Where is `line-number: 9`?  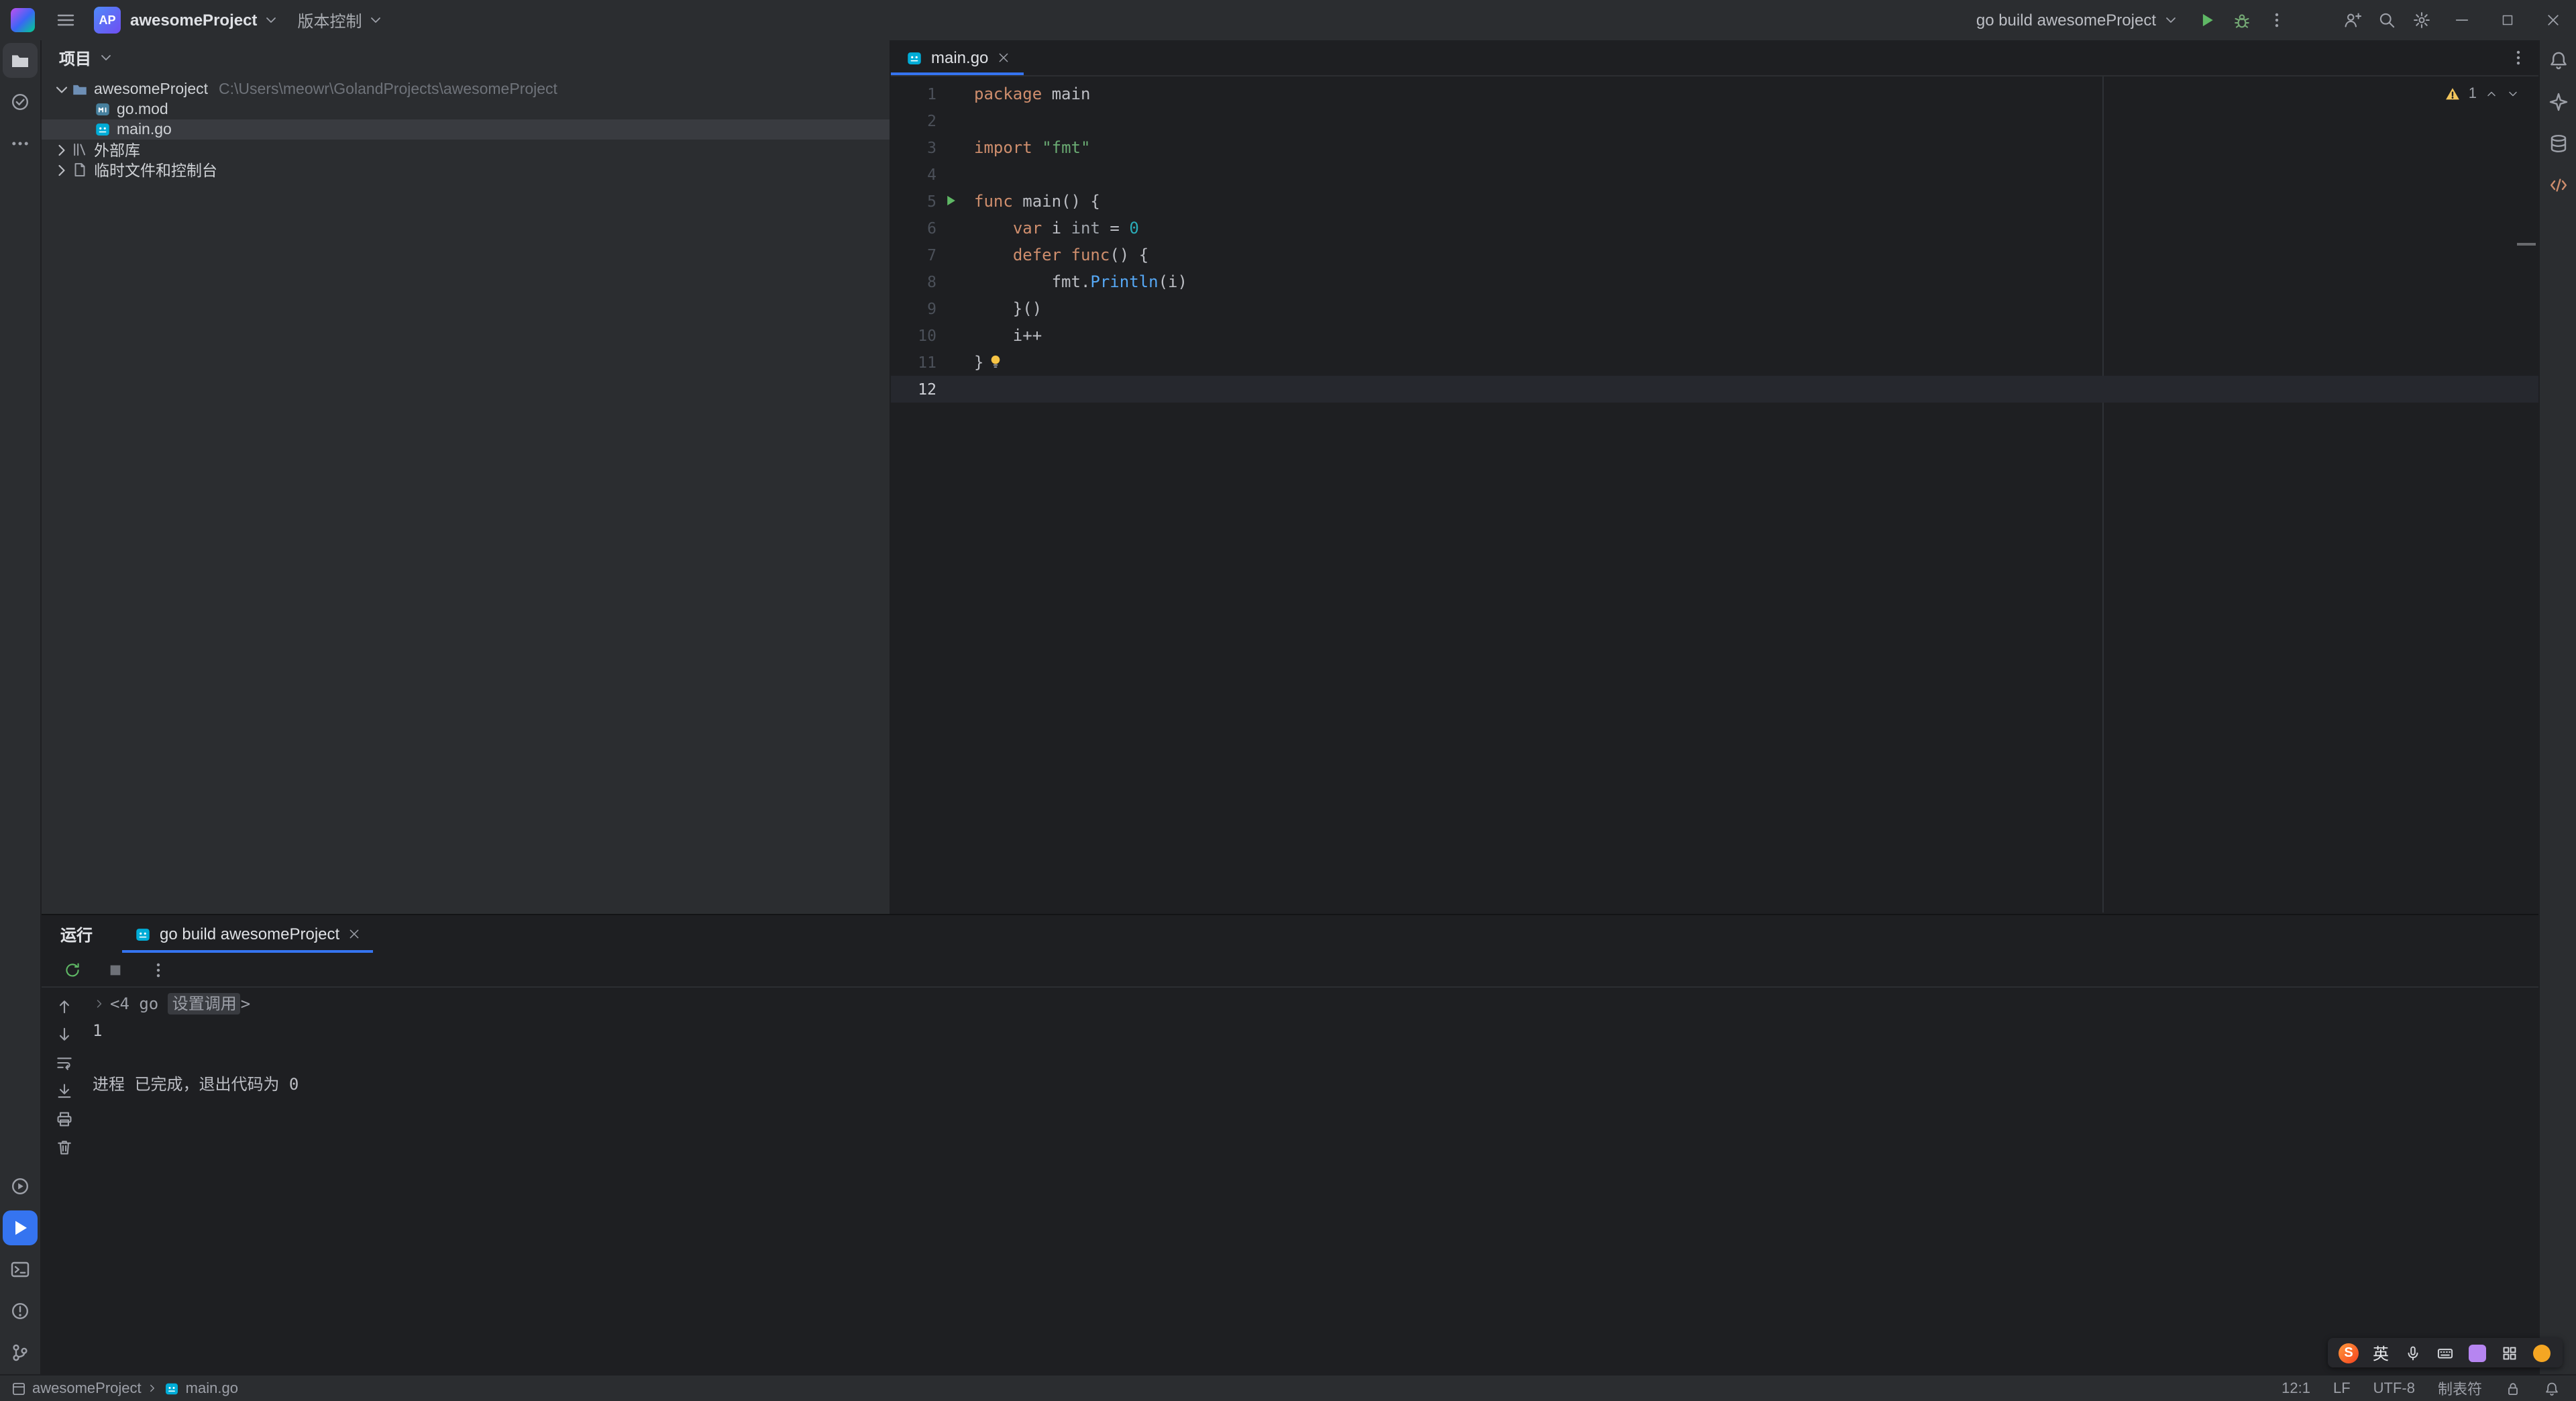
line-number: 9 is located at coordinates (913, 308).